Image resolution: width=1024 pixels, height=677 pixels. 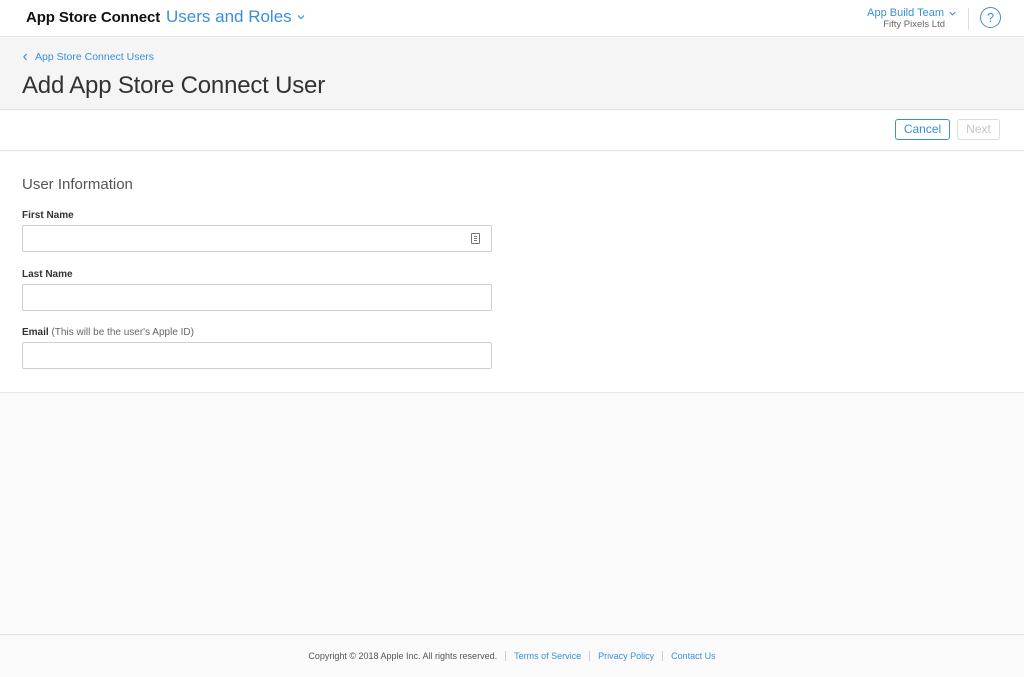 I want to click on action-bar: Cancel Next, so click(x=512, y=131).